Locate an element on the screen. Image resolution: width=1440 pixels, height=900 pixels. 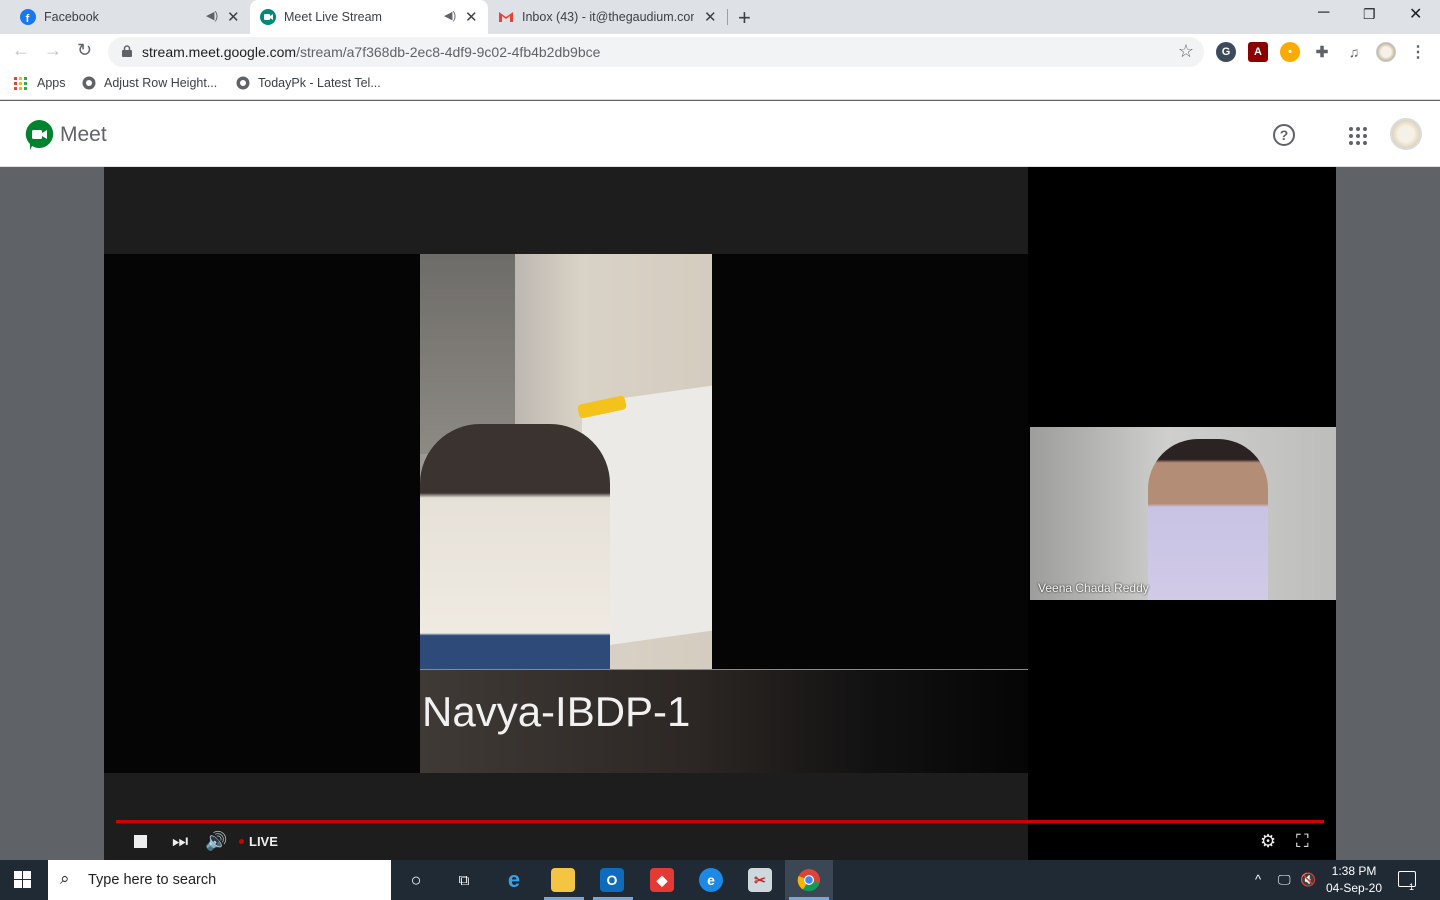
media-controls-icon: ♫ is located at coordinates (1354, 52).